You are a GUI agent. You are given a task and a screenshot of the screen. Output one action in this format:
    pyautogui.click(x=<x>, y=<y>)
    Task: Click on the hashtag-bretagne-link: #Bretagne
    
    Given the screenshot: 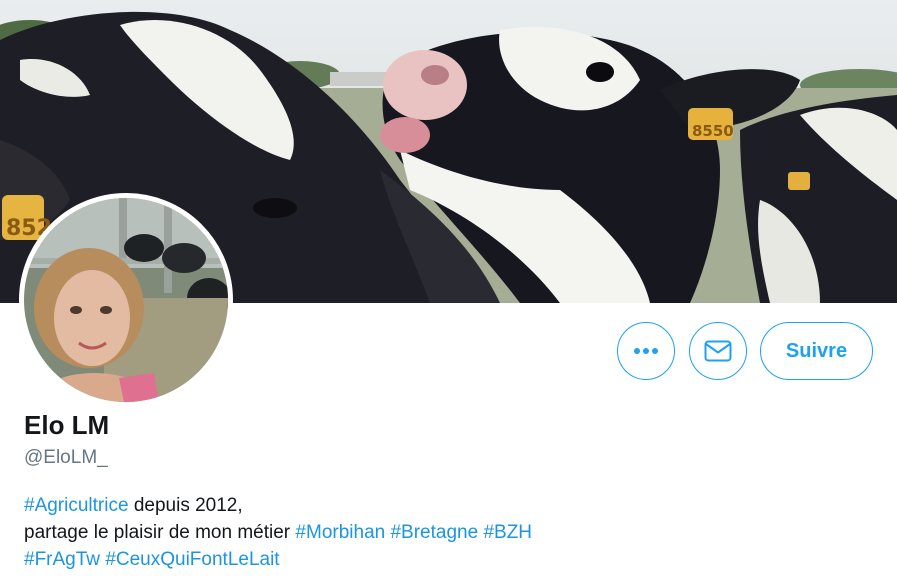 What is the action you would take?
    pyautogui.click(x=434, y=532)
    